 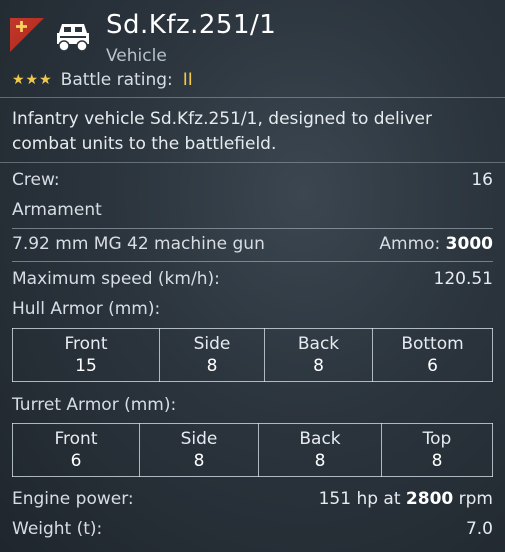 I want to click on hull-armor-front-value: 15, so click(x=86, y=366).